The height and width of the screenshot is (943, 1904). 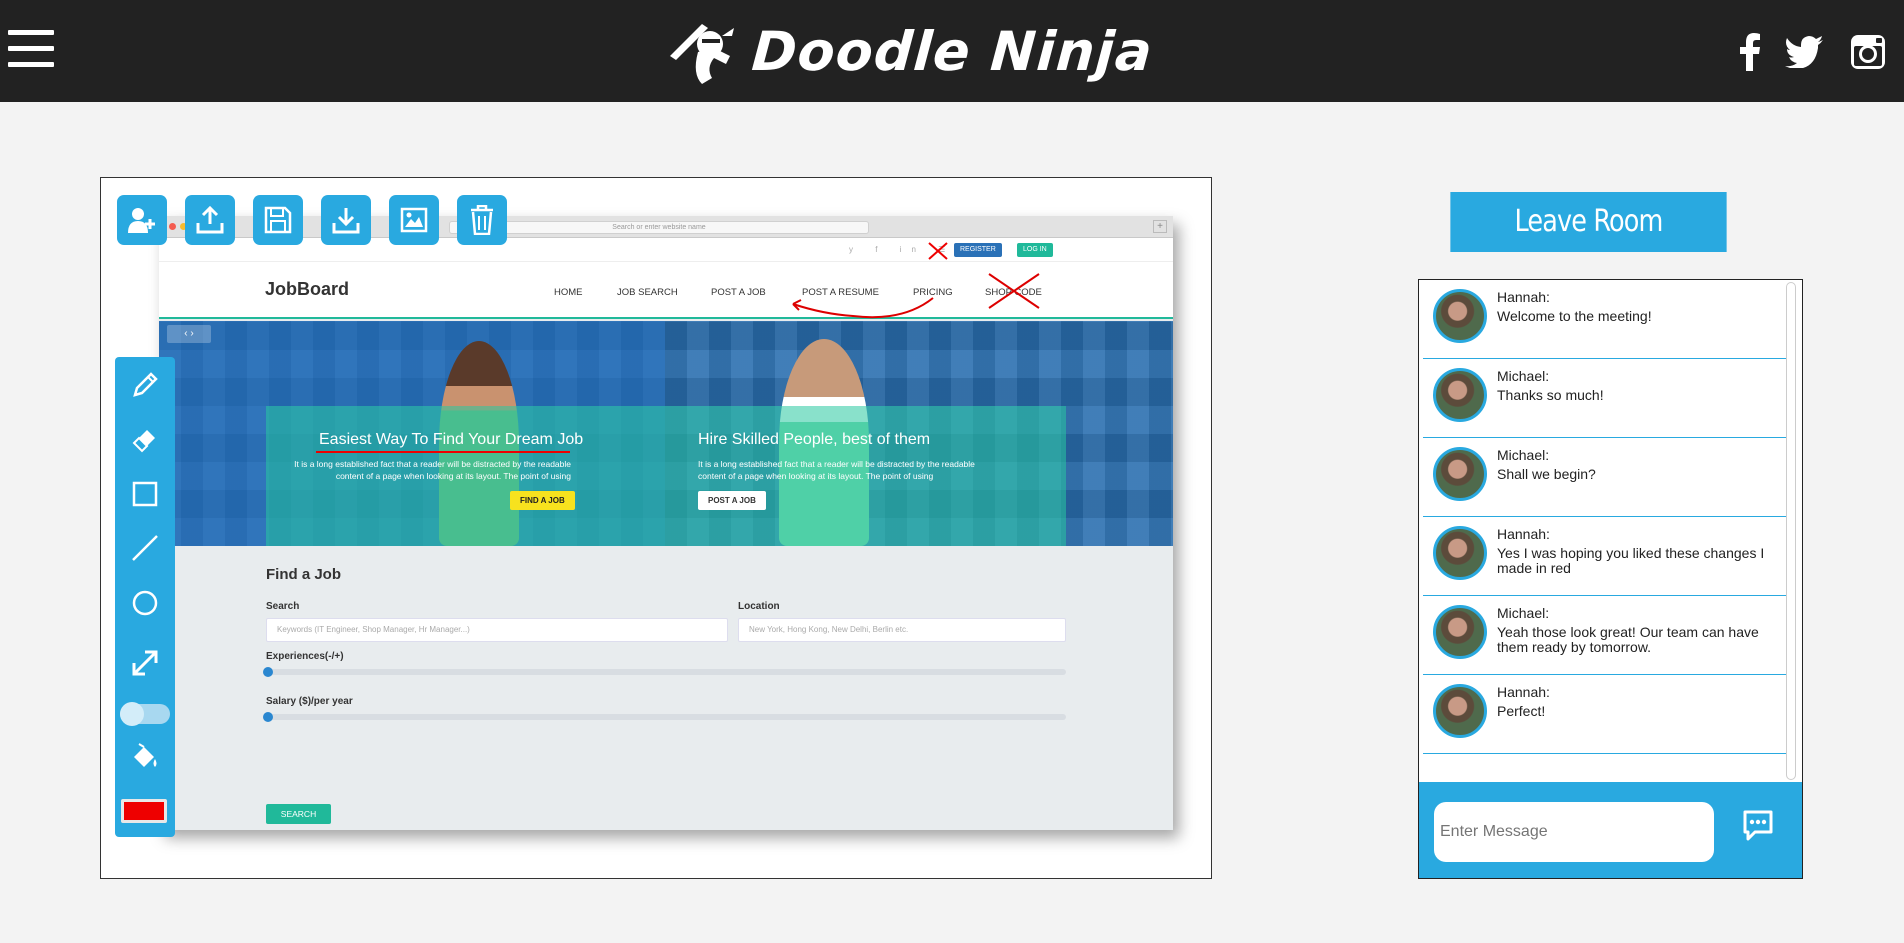 I want to click on find-job-button: FIND A JOB, so click(x=542, y=500).